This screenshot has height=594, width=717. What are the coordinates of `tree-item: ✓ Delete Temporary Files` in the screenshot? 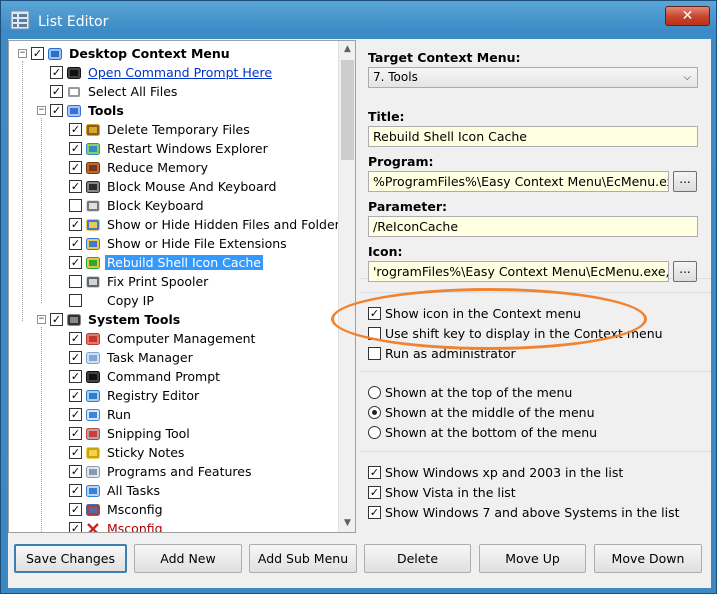 It's located at (160, 129).